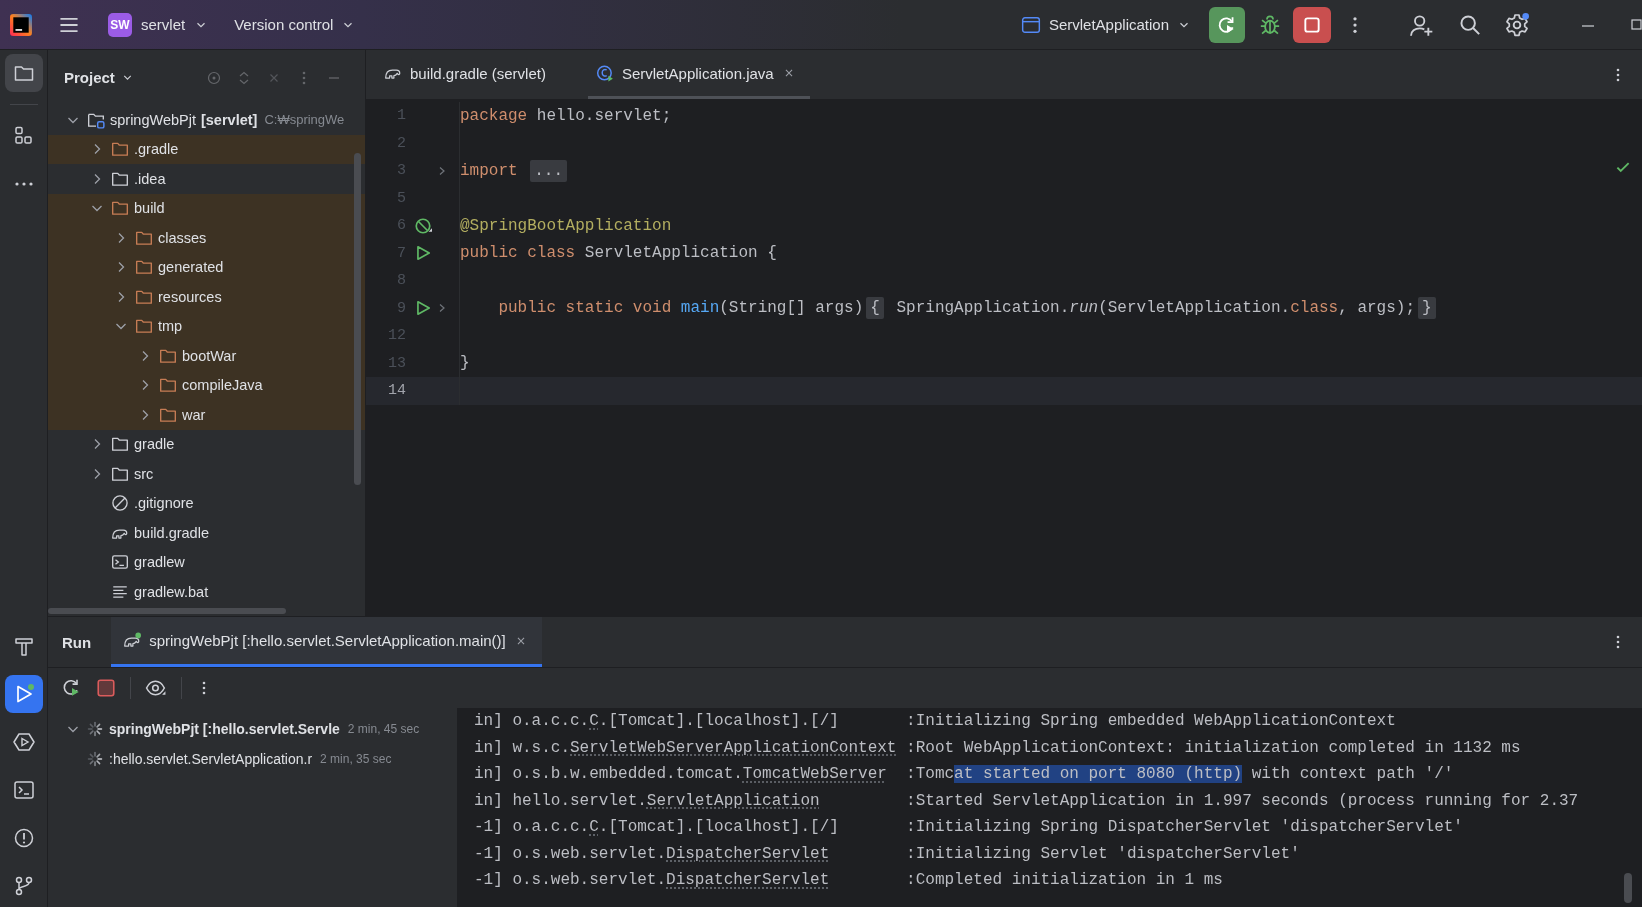 The width and height of the screenshot is (1642, 907). What do you see at coordinates (1636, 24) in the screenshot?
I see `maximize-icon` at bounding box center [1636, 24].